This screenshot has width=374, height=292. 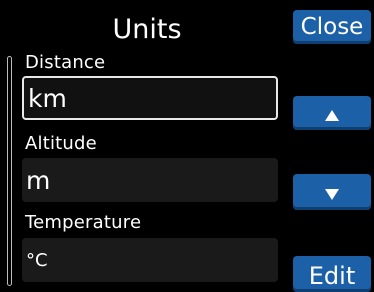 I want to click on scroll-down-button, so click(x=332, y=192).